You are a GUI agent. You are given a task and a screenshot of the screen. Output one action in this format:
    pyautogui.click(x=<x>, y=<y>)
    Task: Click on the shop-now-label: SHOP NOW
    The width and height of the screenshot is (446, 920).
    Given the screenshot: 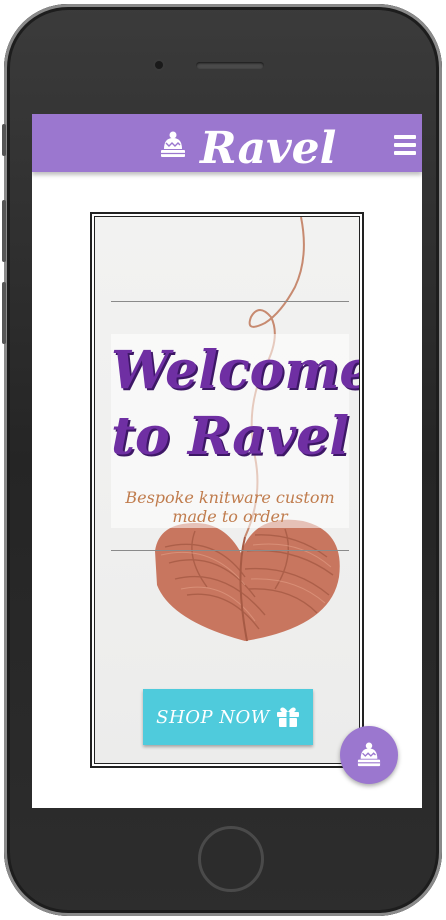 What is the action you would take?
    pyautogui.click(x=213, y=717)
    